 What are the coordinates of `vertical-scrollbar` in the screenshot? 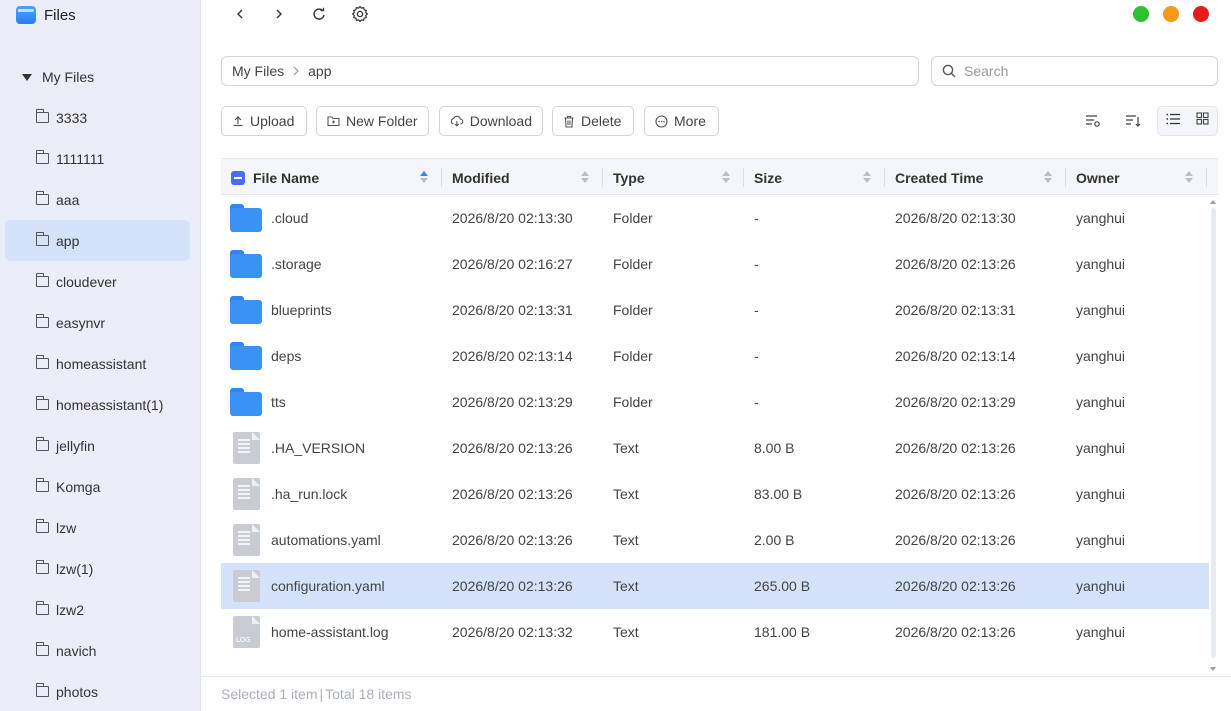 It's located at (1213, 436).